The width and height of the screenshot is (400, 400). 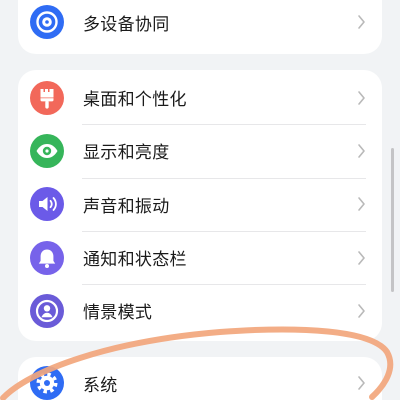 What do you see at coordinates (392, 220) in the screenshot?
I see `scrollbar` at bounding box center [392, 220].